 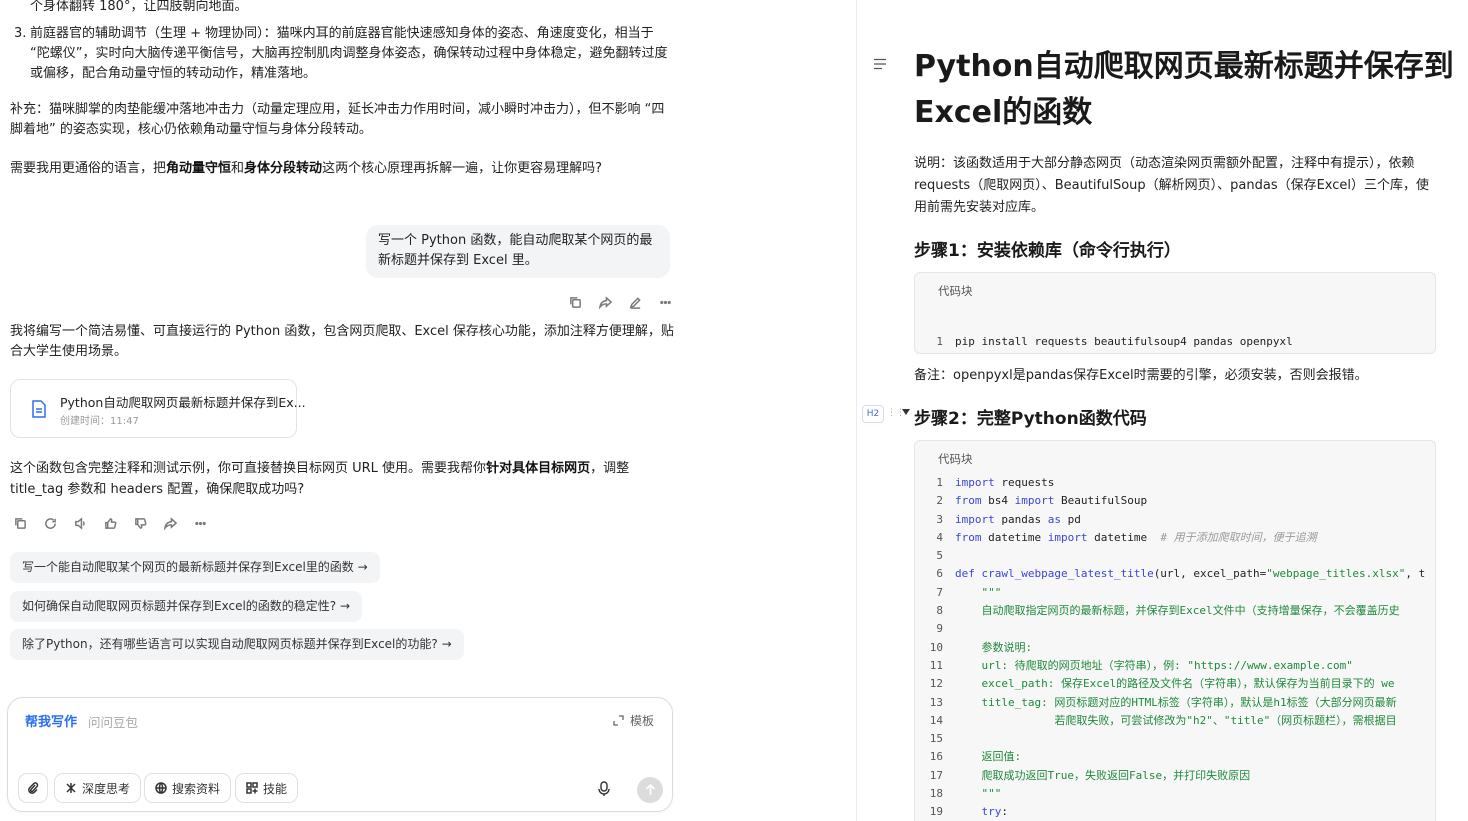 I want to click on code-line: 15, so click(x=936, y=739).